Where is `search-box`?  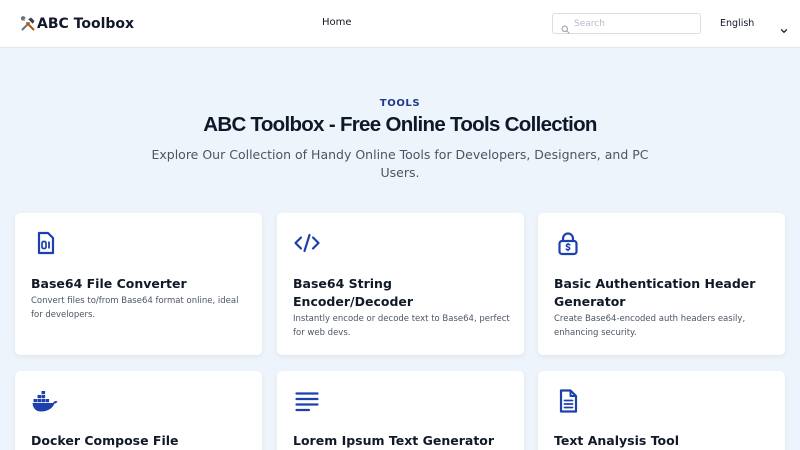 search-box is located at coordinates (626, 23).